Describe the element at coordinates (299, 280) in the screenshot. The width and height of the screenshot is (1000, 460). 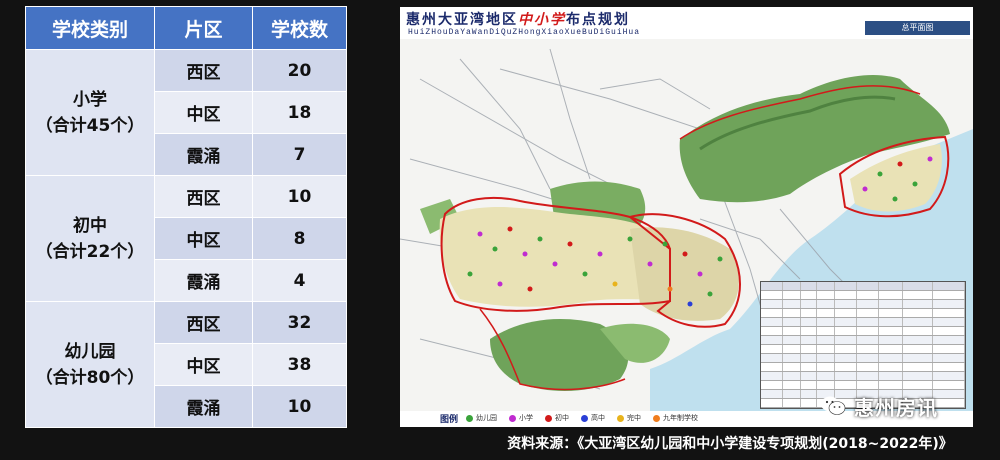
I see `count-cell: 4` at that location.